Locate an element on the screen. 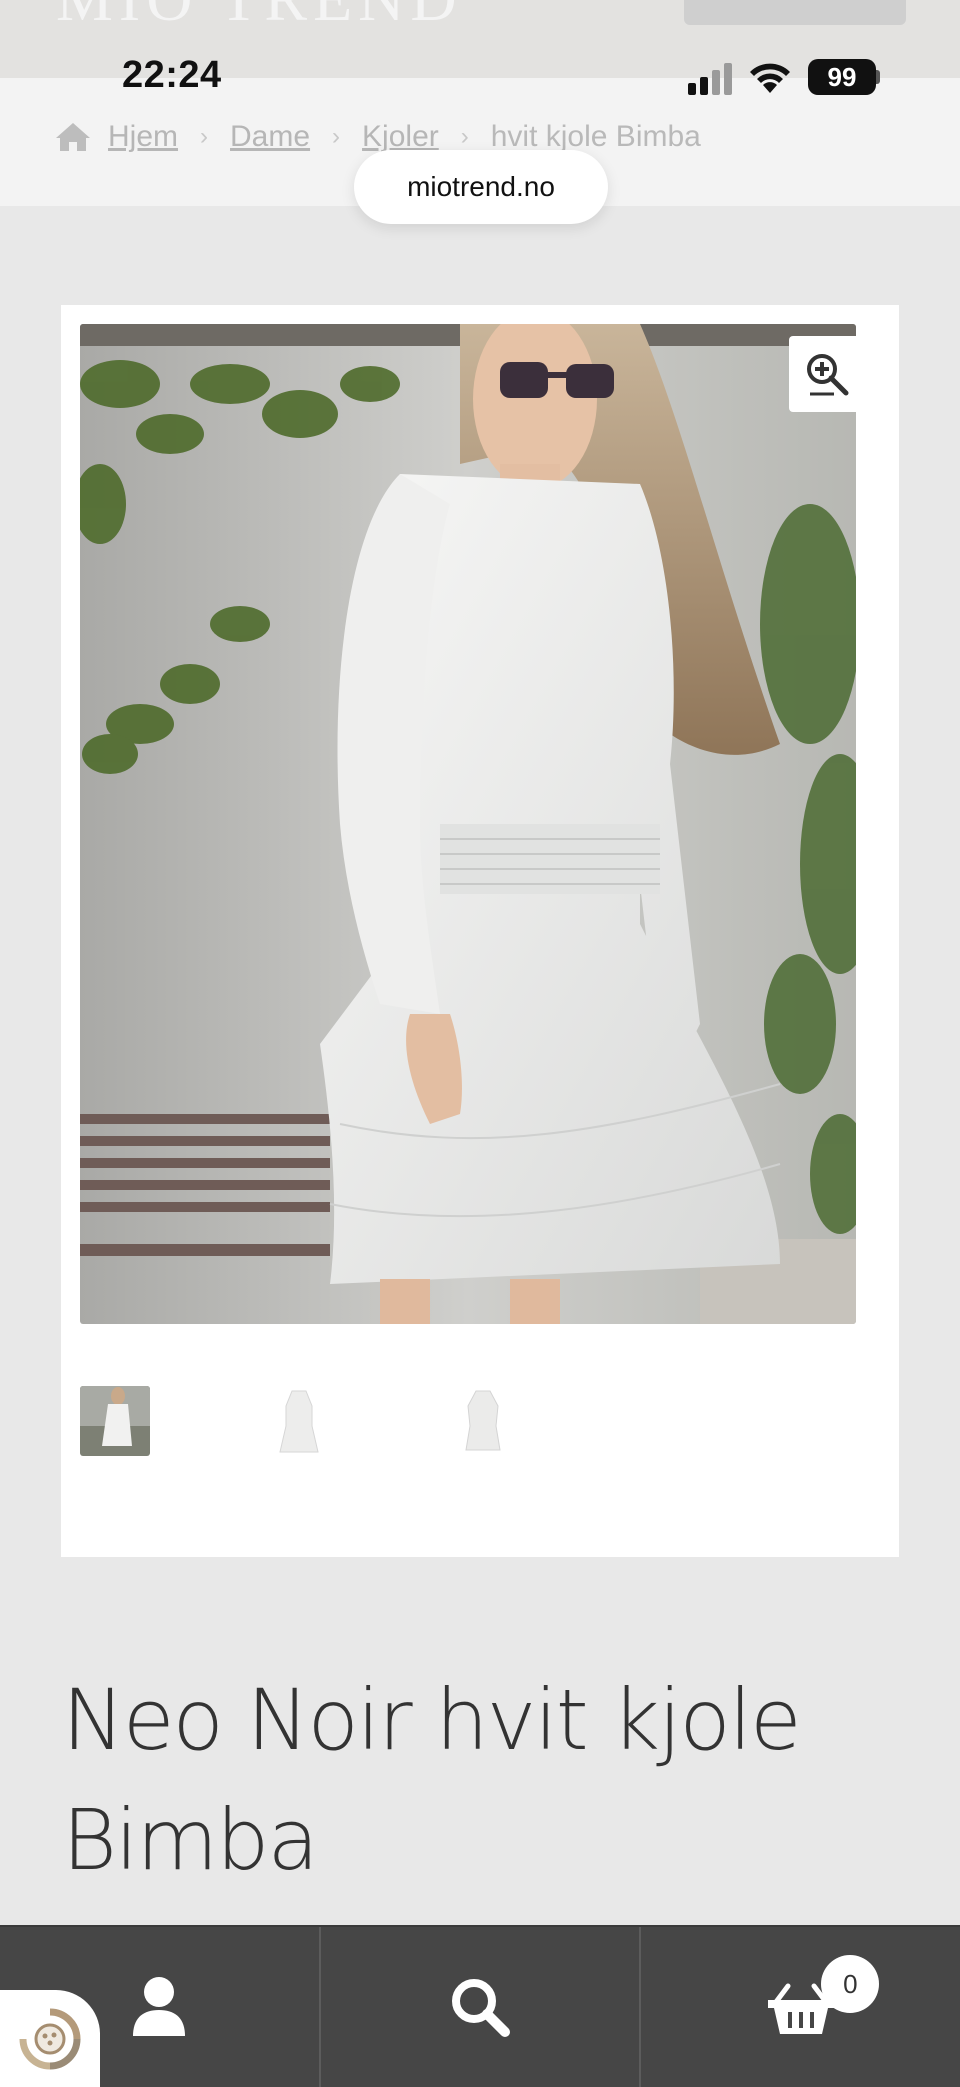  thumbnail-list is located at coordinates (356, 1421).